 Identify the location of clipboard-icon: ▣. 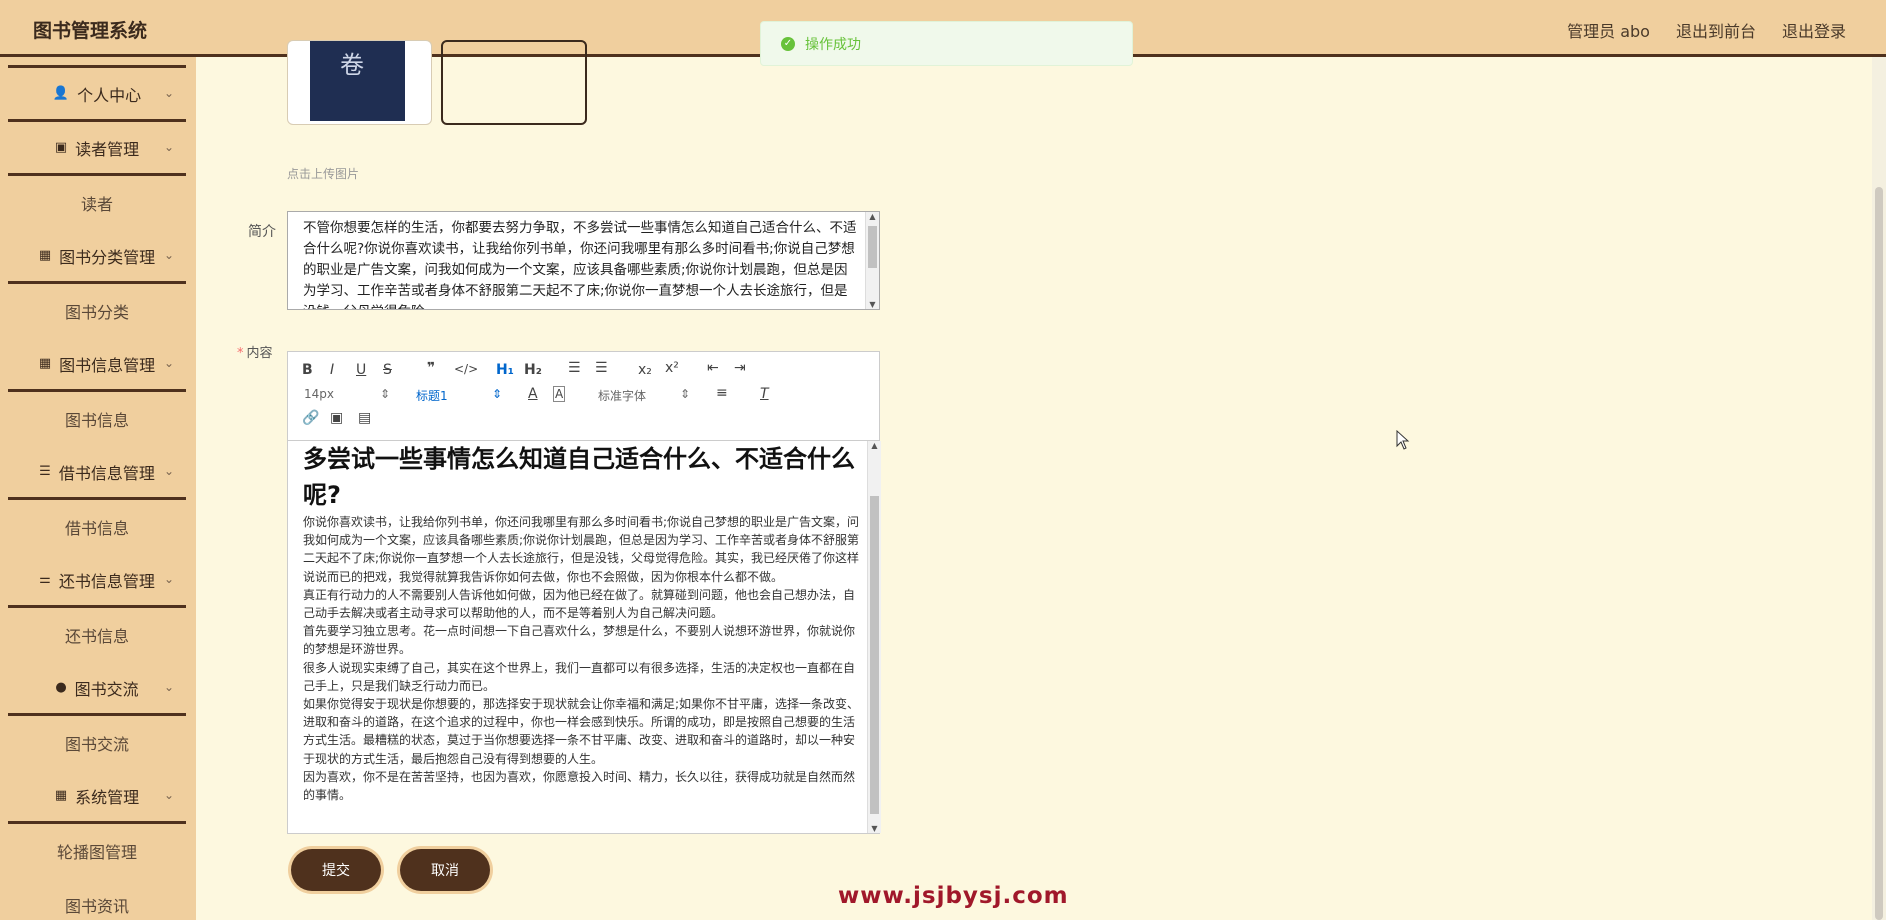
(61, 147).